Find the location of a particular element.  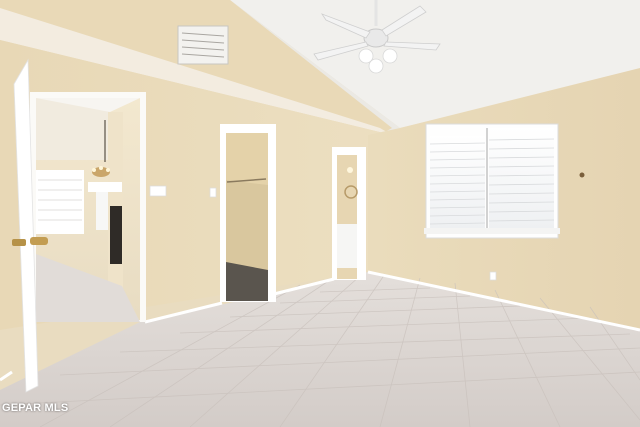

vent-grille is located at coordinates (203, 45).